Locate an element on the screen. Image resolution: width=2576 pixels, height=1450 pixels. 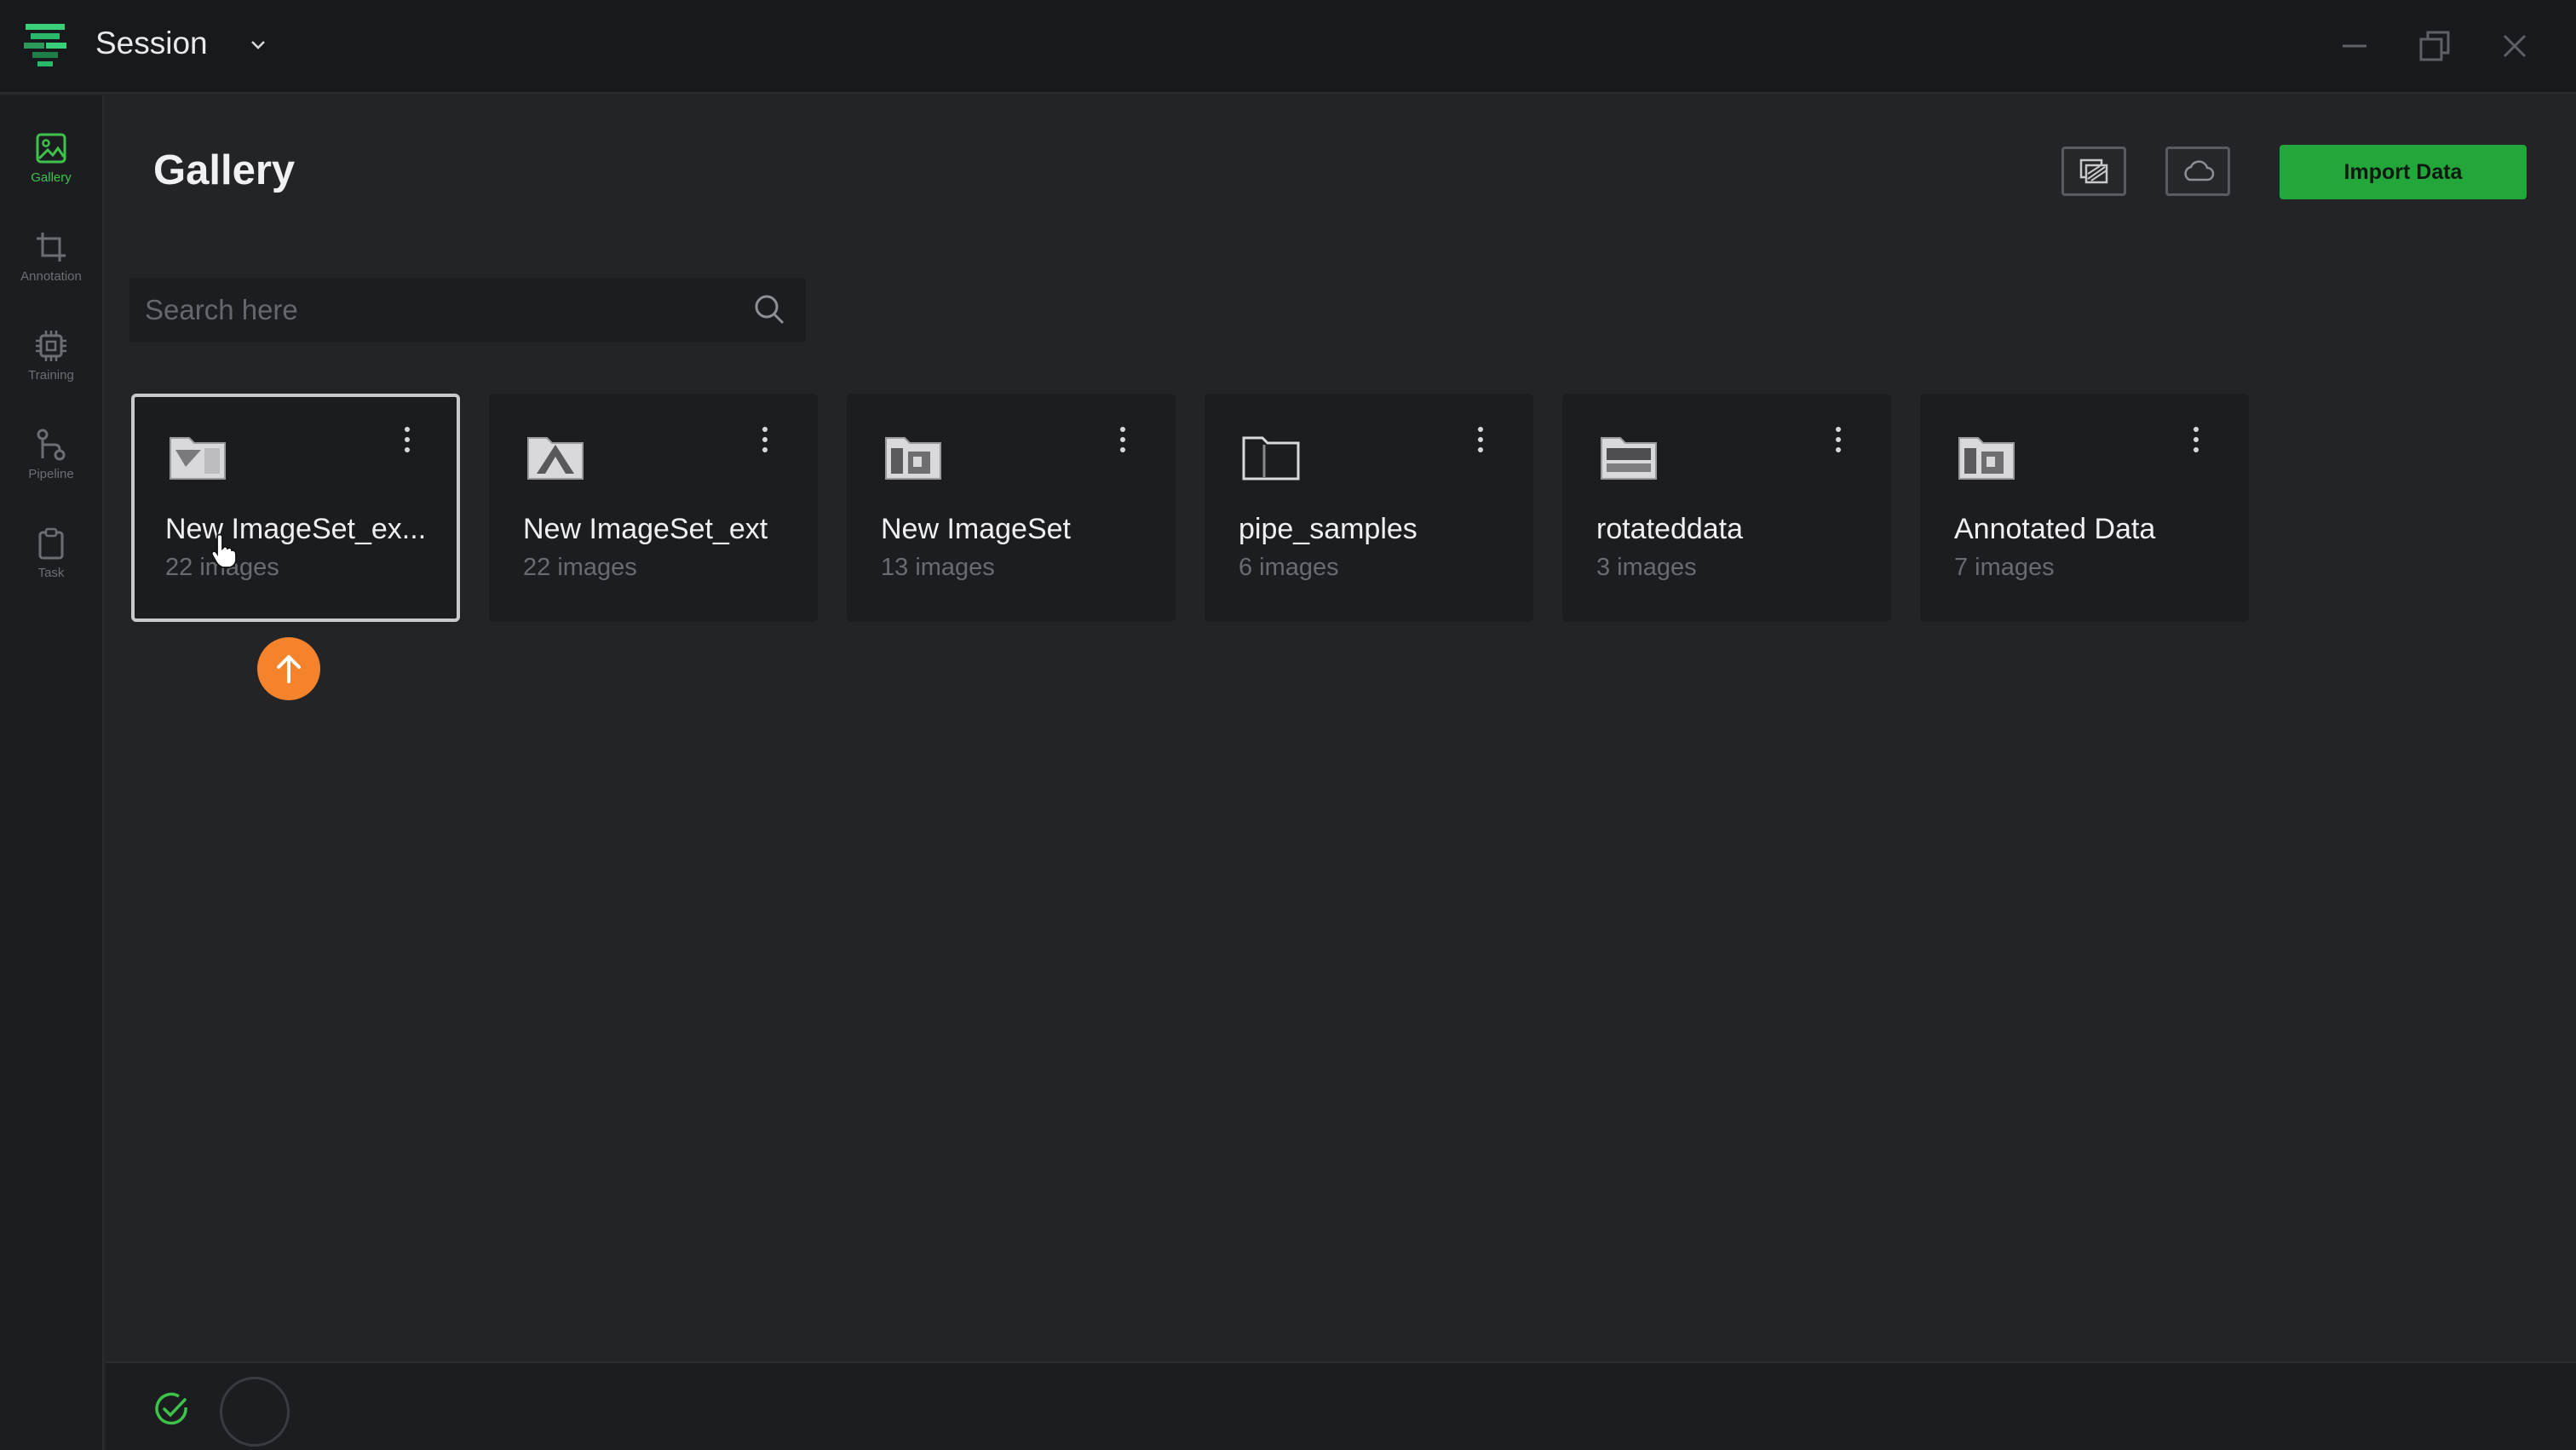
pipeline-icon is located at coordinates (51, 445).